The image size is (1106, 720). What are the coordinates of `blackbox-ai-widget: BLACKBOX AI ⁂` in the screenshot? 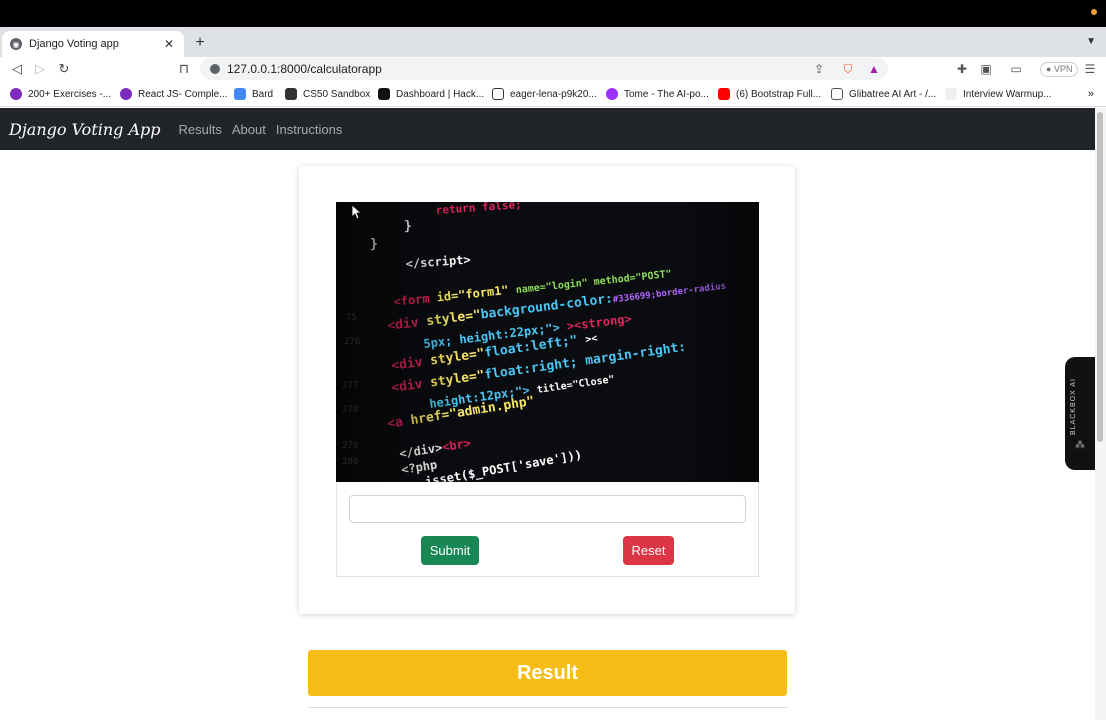 It's located at (1080, 413).